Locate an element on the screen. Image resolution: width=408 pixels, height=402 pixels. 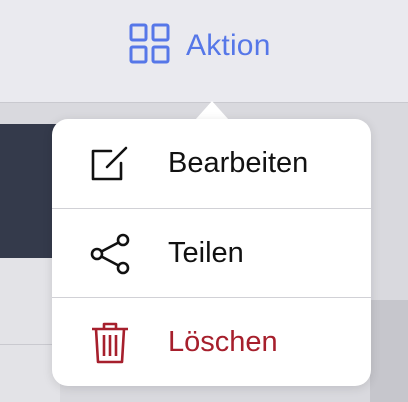
menu-item-label: Löschen is located at coordinates (223, 342).